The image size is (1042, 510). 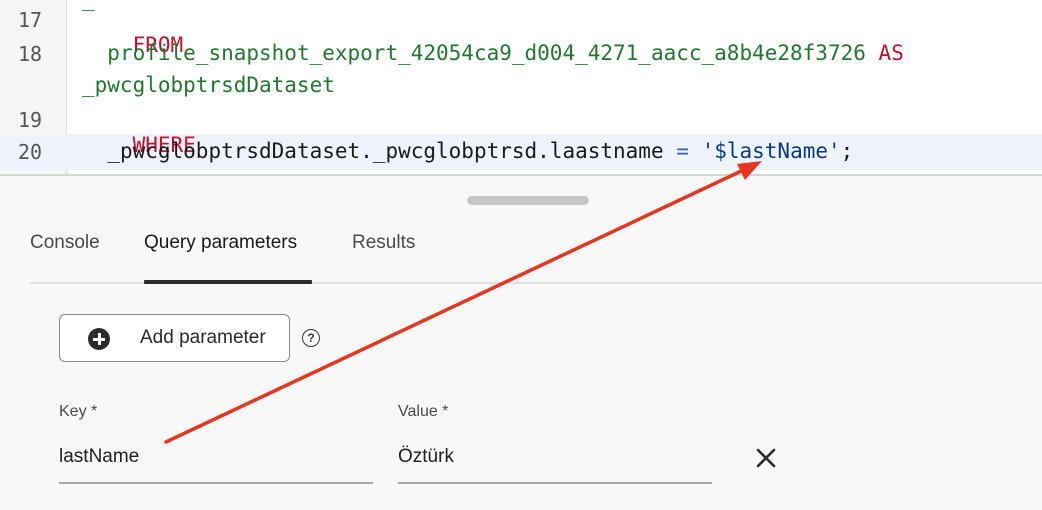 I want to click on value-field-underline, so click(x=555, y=483).